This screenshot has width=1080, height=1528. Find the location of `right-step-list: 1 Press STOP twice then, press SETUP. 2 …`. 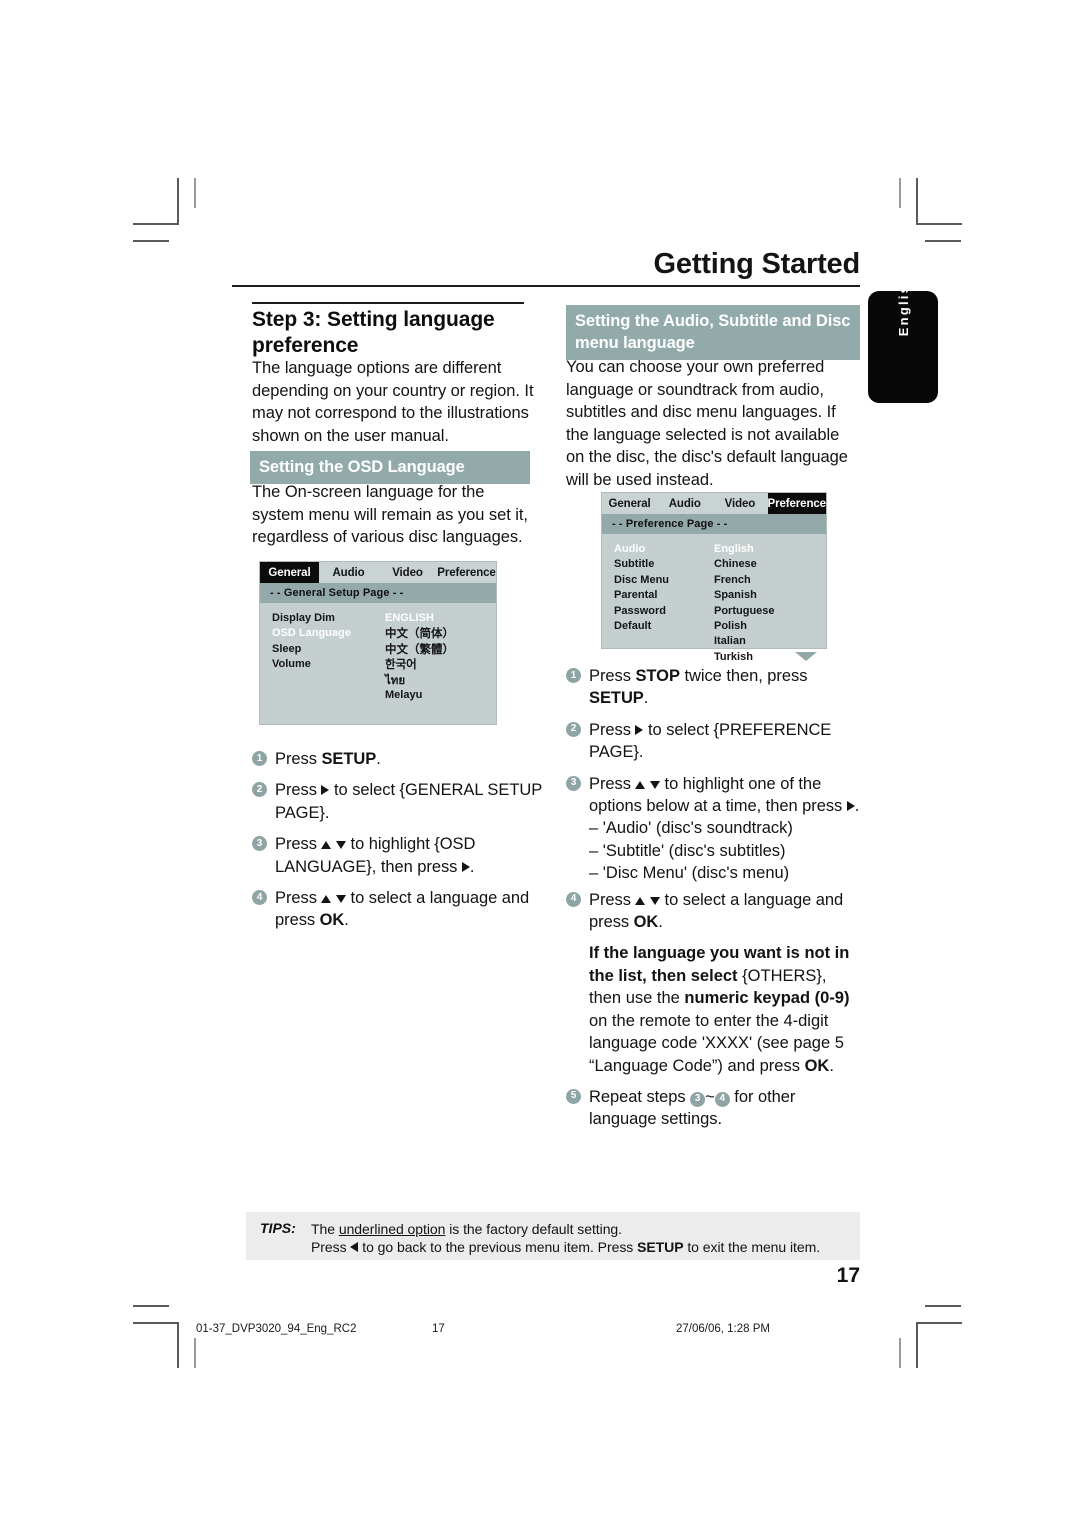

right-step-list: 1 Press STOP twice then, press SETUP. 2 … is located at coordinates (713, 902).